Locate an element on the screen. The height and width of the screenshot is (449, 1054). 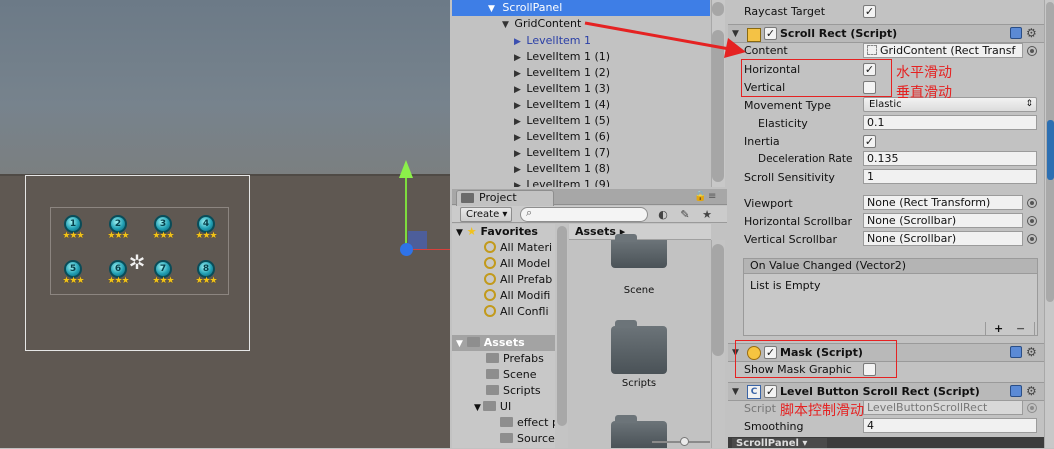
annotation-horizontal: 水平滑动 is located at coordinates (924, 73).